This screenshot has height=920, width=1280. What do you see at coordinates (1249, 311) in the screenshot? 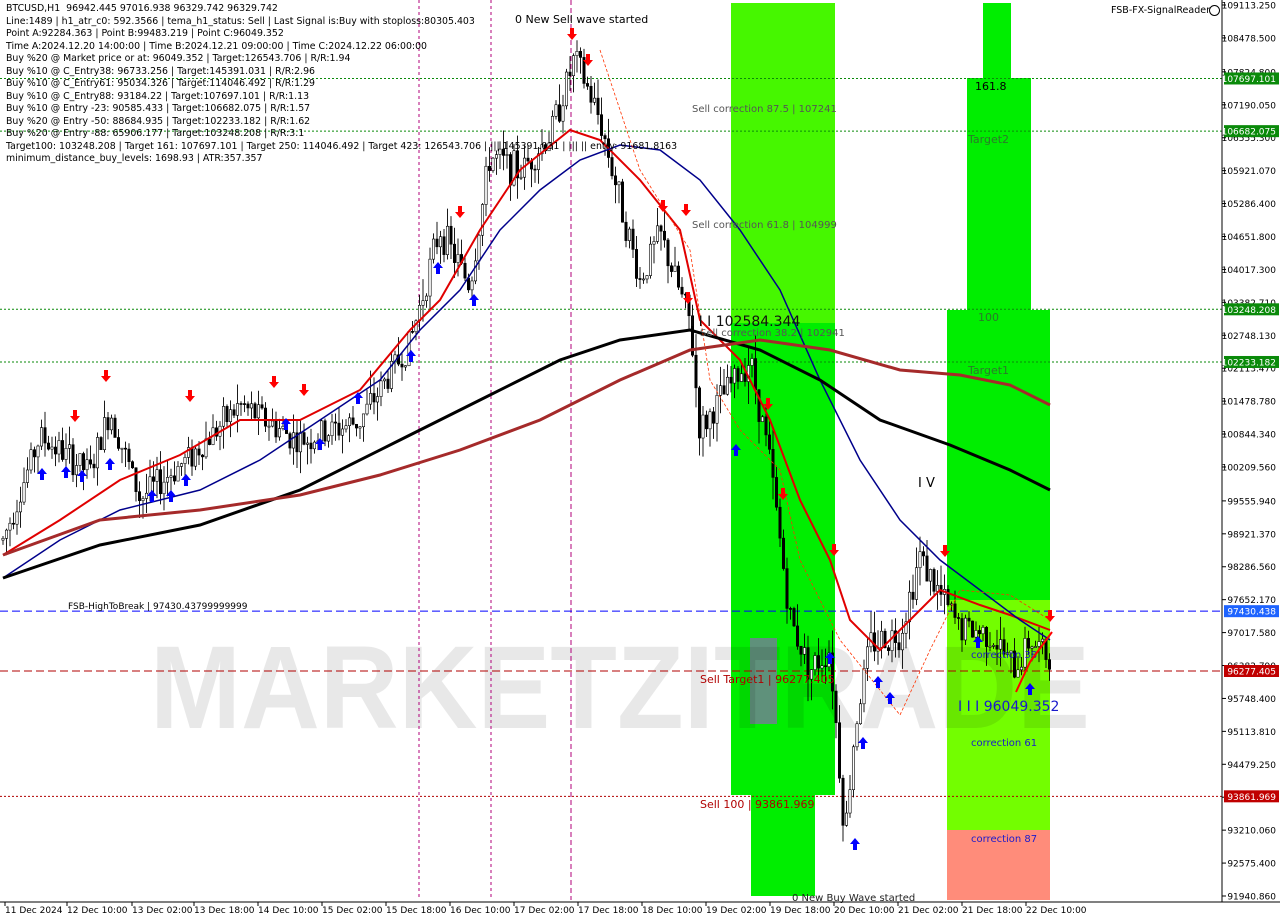
I see `price-tag-label: 103248.208` at bounding box center [1249, 311].